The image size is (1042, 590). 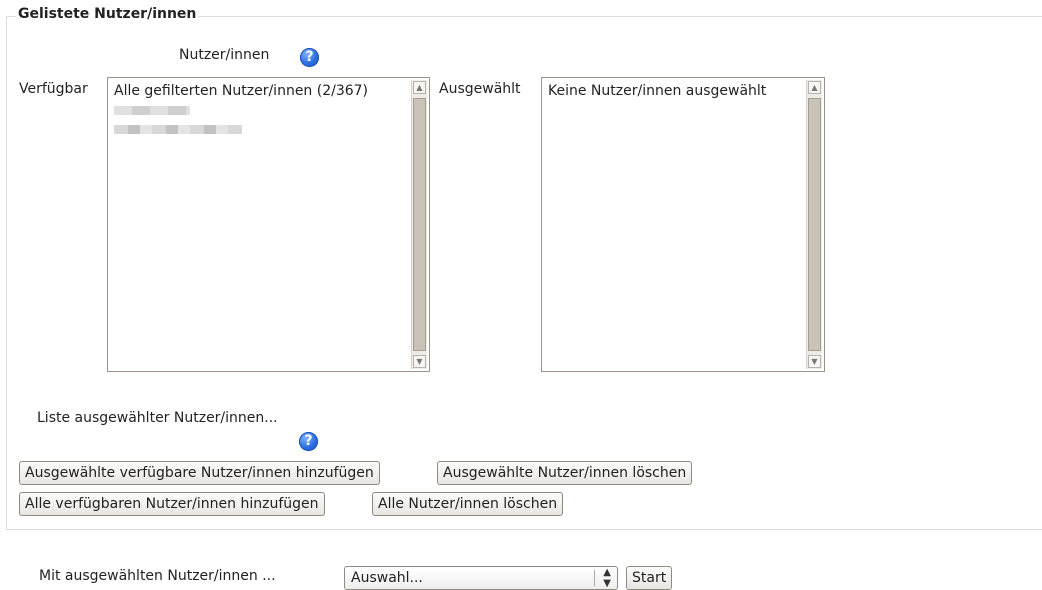 I want to click on bulk-action-select: Auswahl... ▲ ▼, so click(x=481, y=578).